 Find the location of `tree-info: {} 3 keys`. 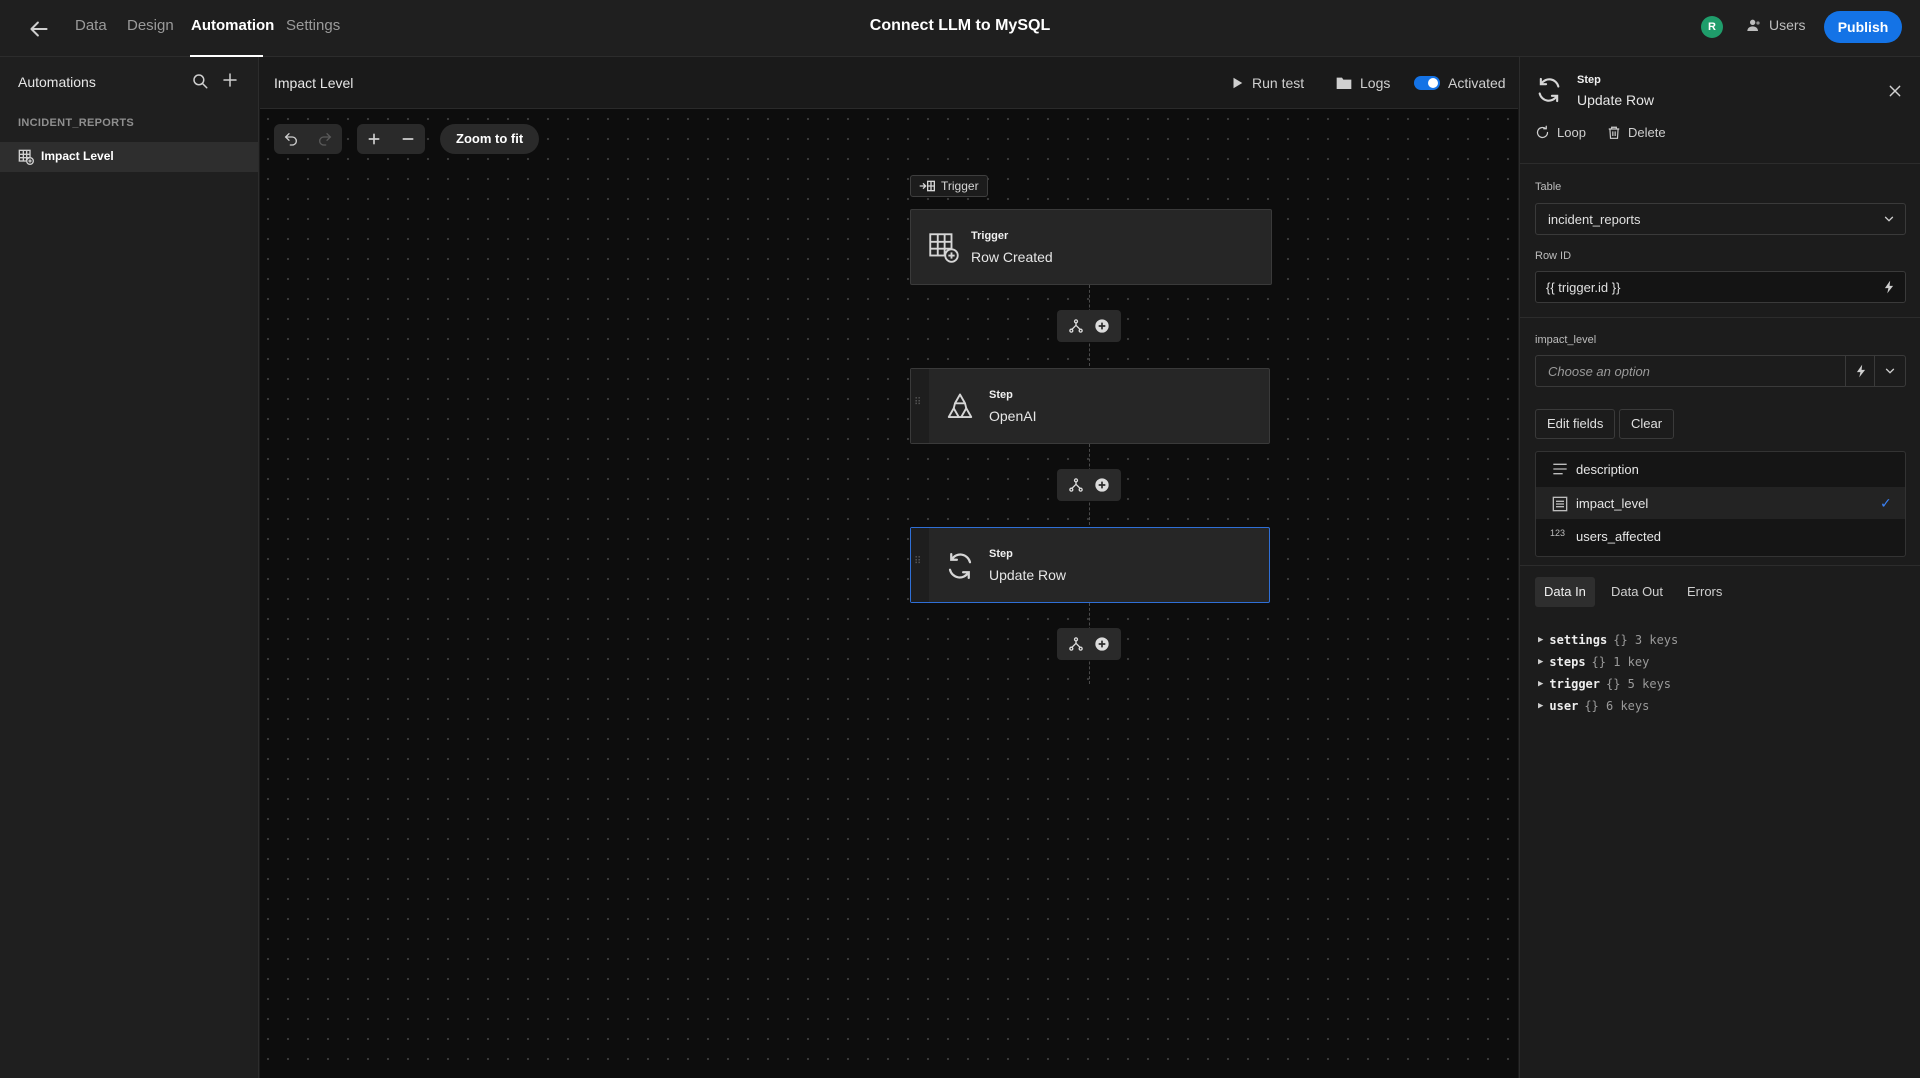

tree-info: {} 3 keys is located at coordinates (1646, 640).